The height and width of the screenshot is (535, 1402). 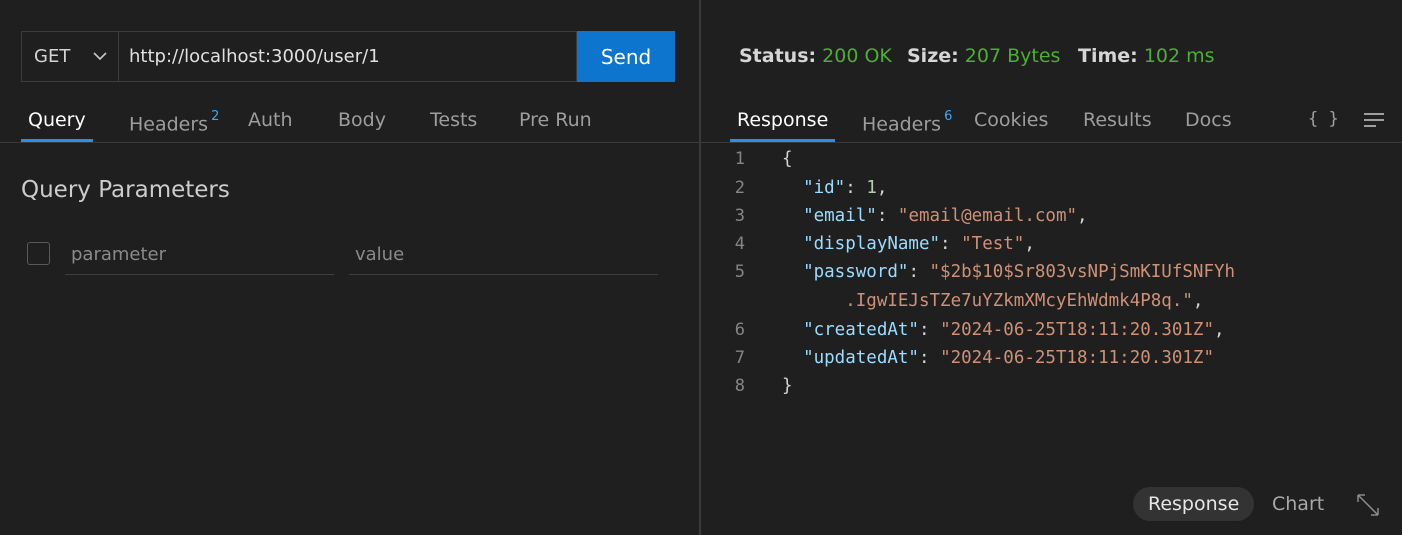 What do you see at coordinates (1011, 120) in the screenshot?
I see `tab-label: Cookies` at bounding box center [1011, 120].